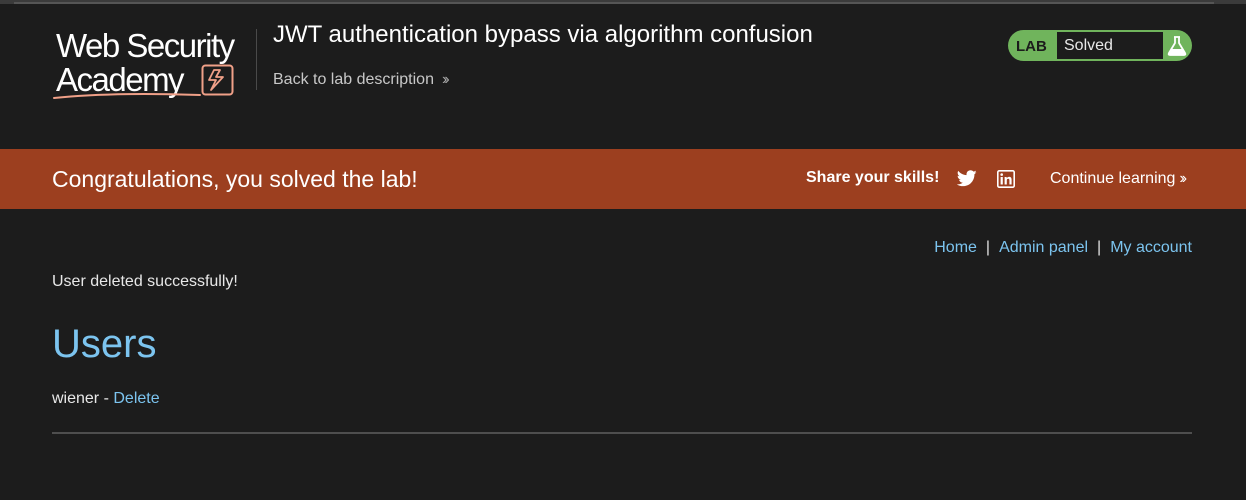 The height and width of the screenshot is (500, 1246). Describe the element at coordinates (1151, 247) in the screenshot. I see `nav-my-account-link: My account` at that location.